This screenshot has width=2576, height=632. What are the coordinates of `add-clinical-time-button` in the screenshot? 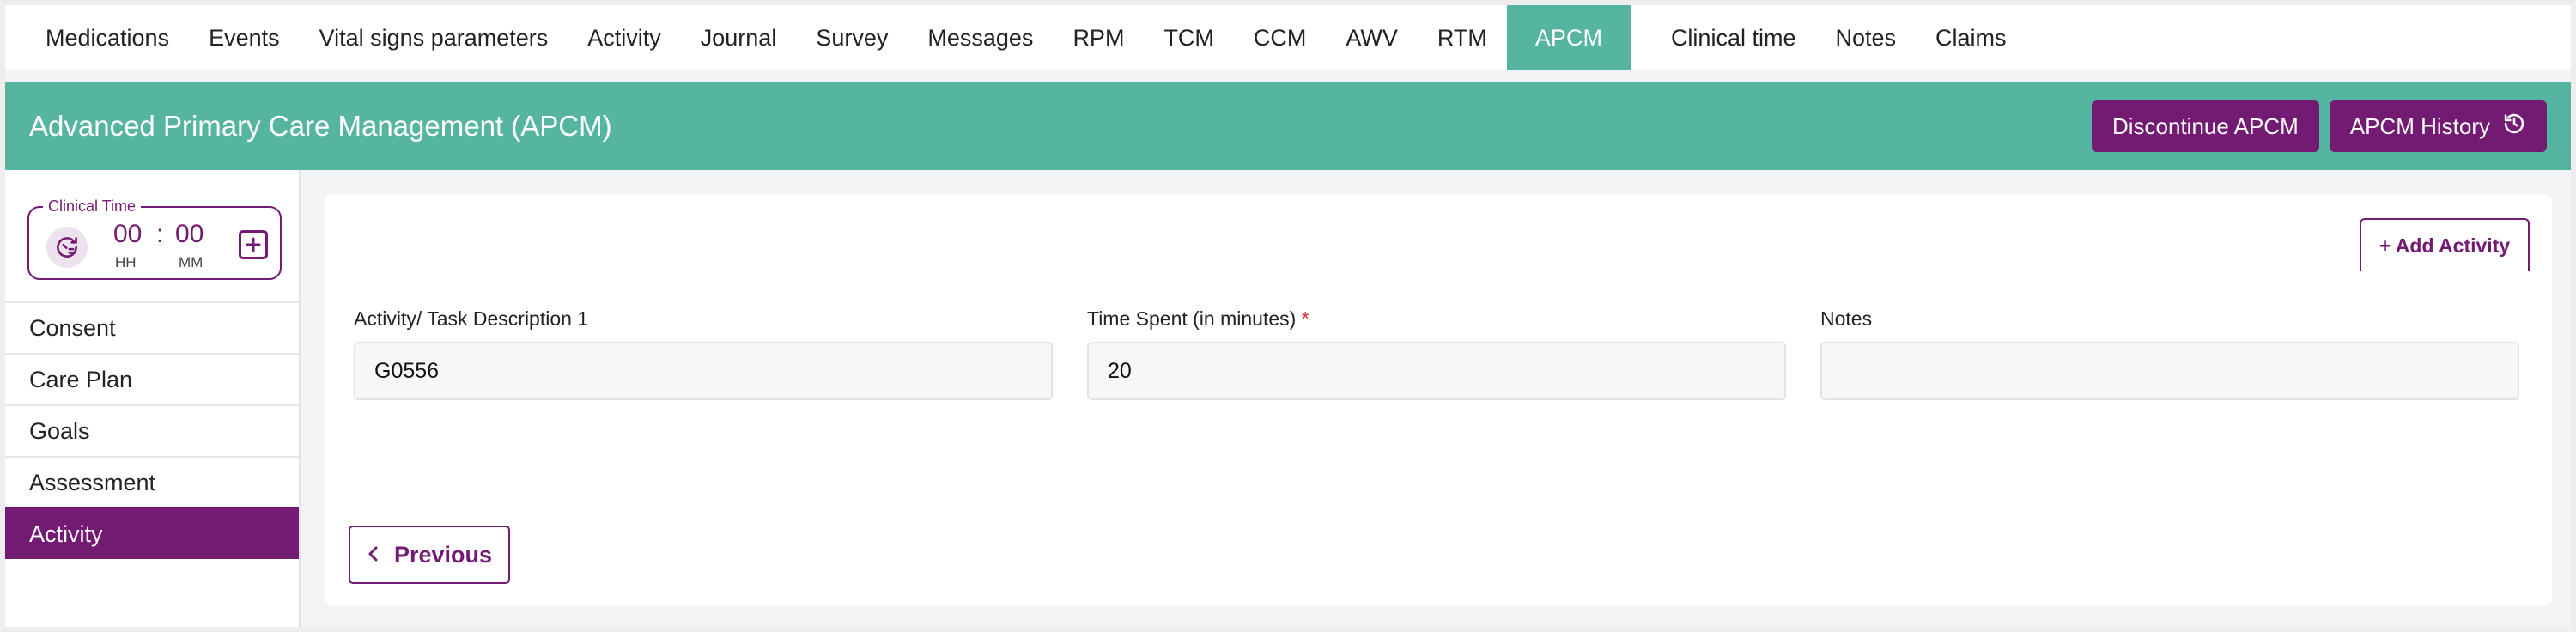 It's located at (253, 244).